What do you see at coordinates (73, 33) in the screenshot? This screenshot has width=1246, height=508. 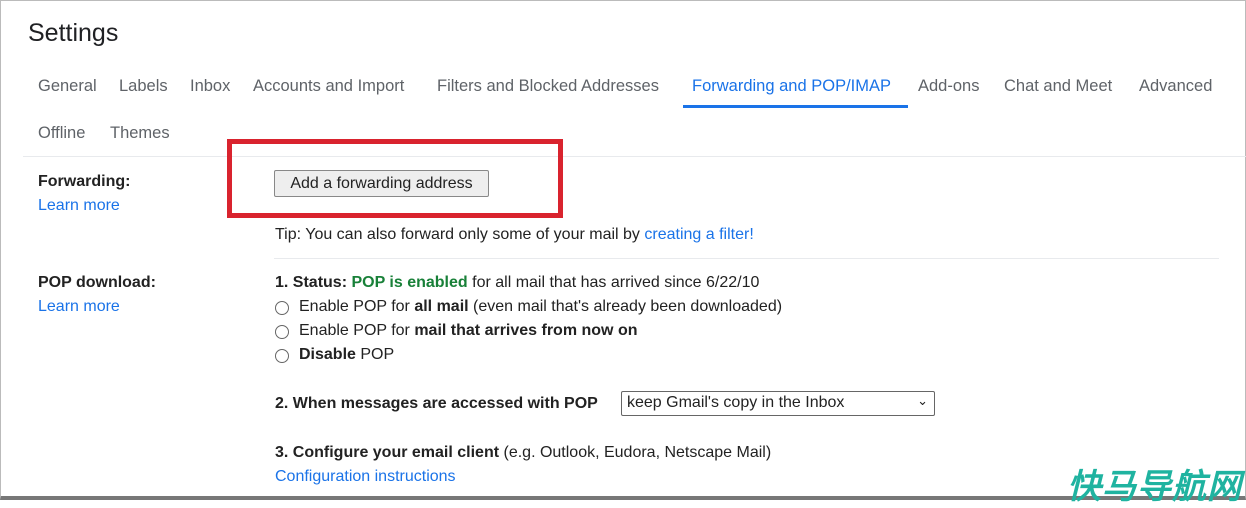 I see `page-title: Settings` at bounding box center [73, 33].